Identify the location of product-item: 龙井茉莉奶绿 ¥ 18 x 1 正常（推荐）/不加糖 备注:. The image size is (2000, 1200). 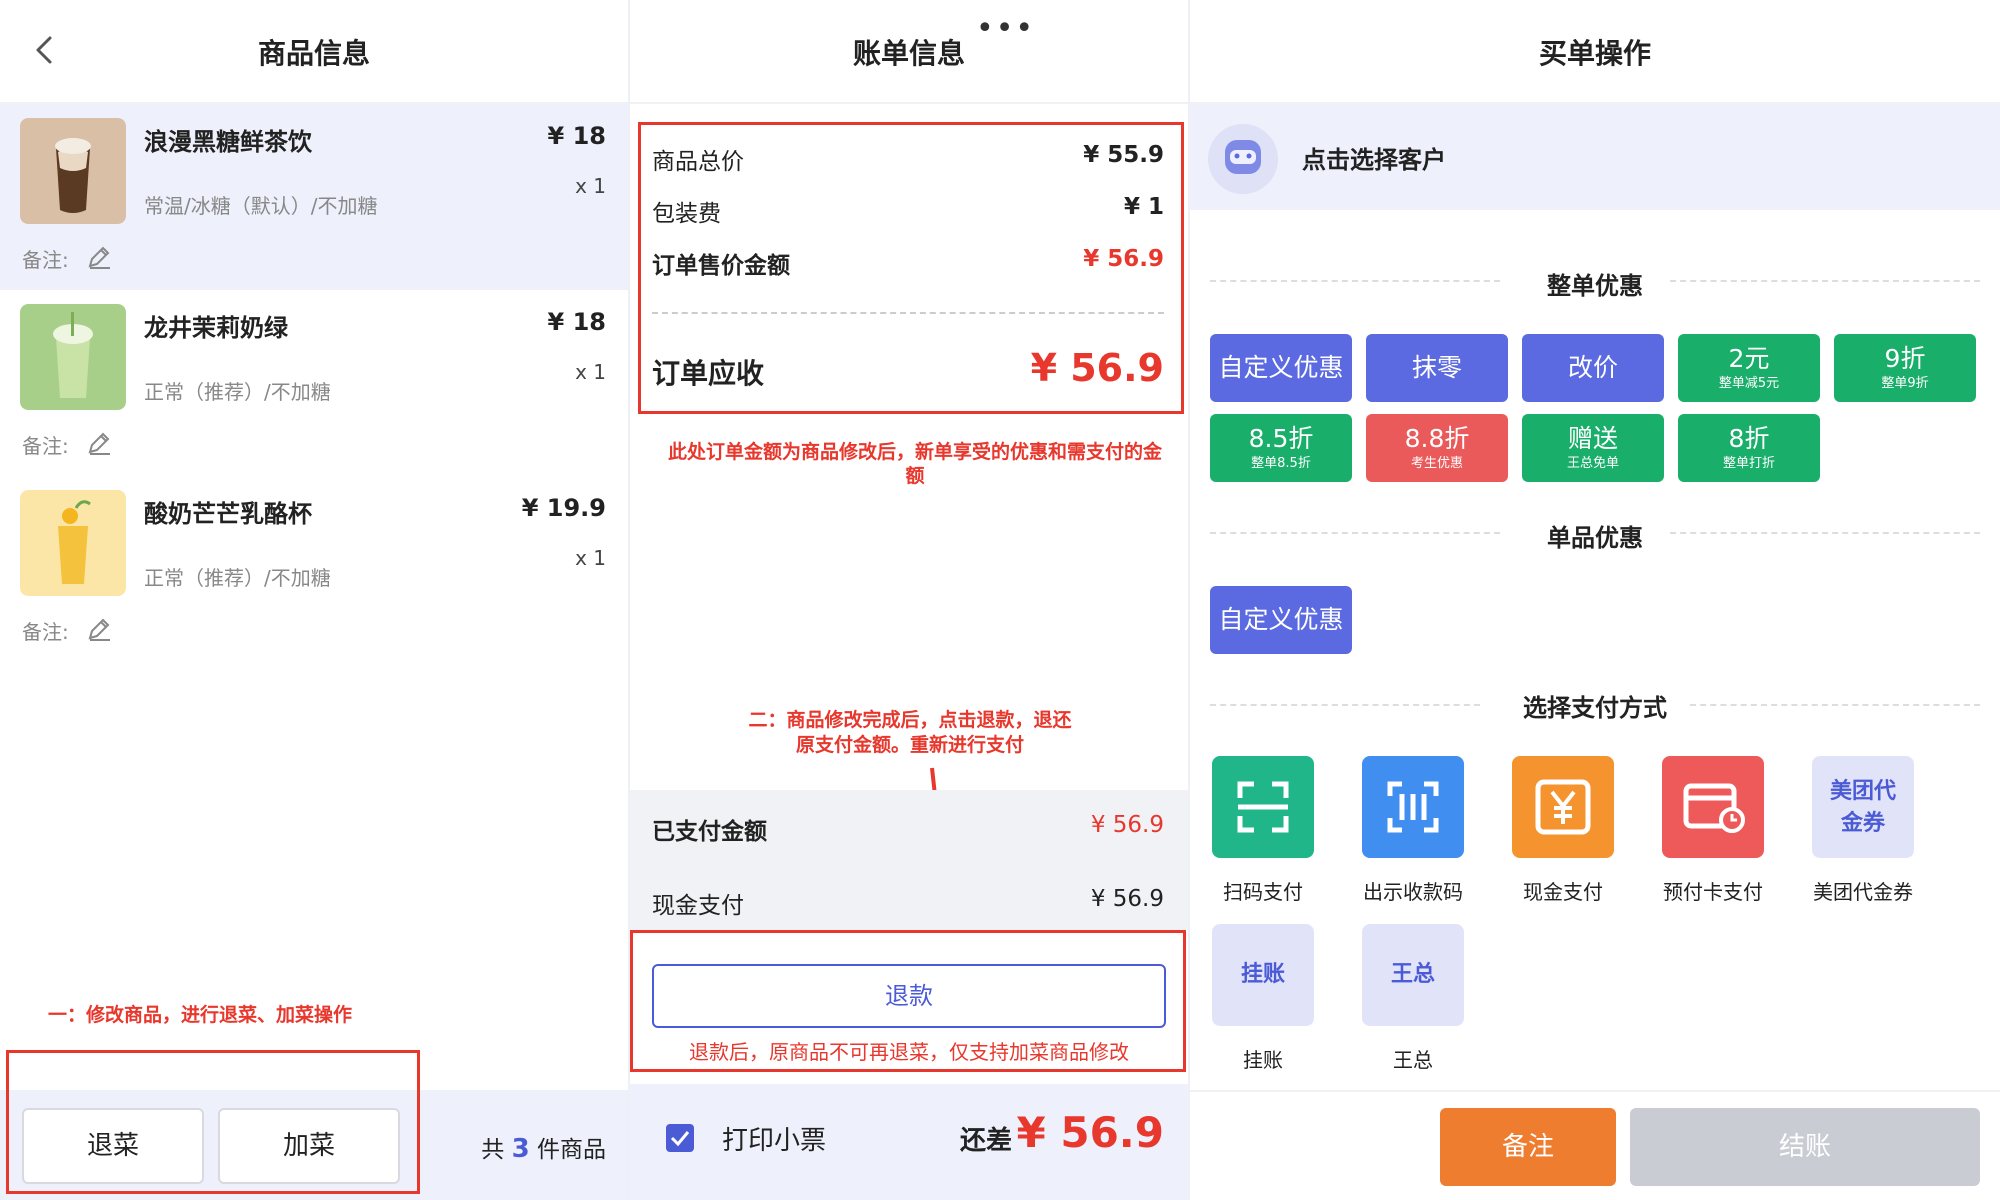
(314, 383).